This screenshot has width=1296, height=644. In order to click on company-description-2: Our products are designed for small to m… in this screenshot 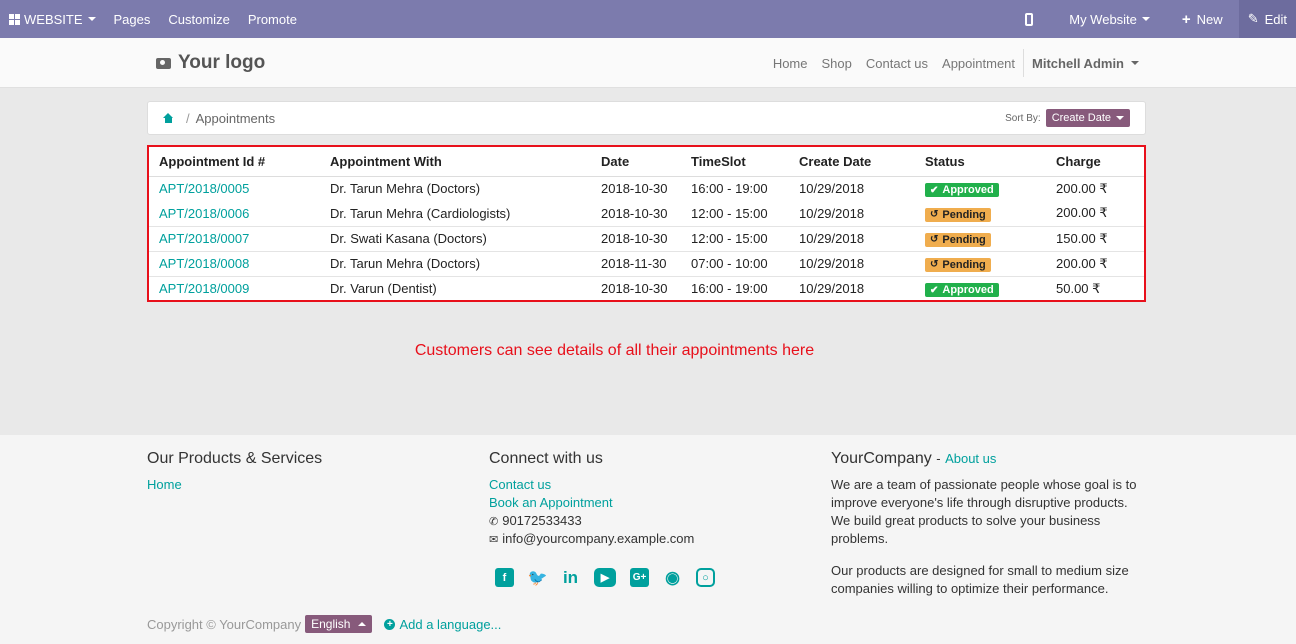, I will do `click(980, 579)`.